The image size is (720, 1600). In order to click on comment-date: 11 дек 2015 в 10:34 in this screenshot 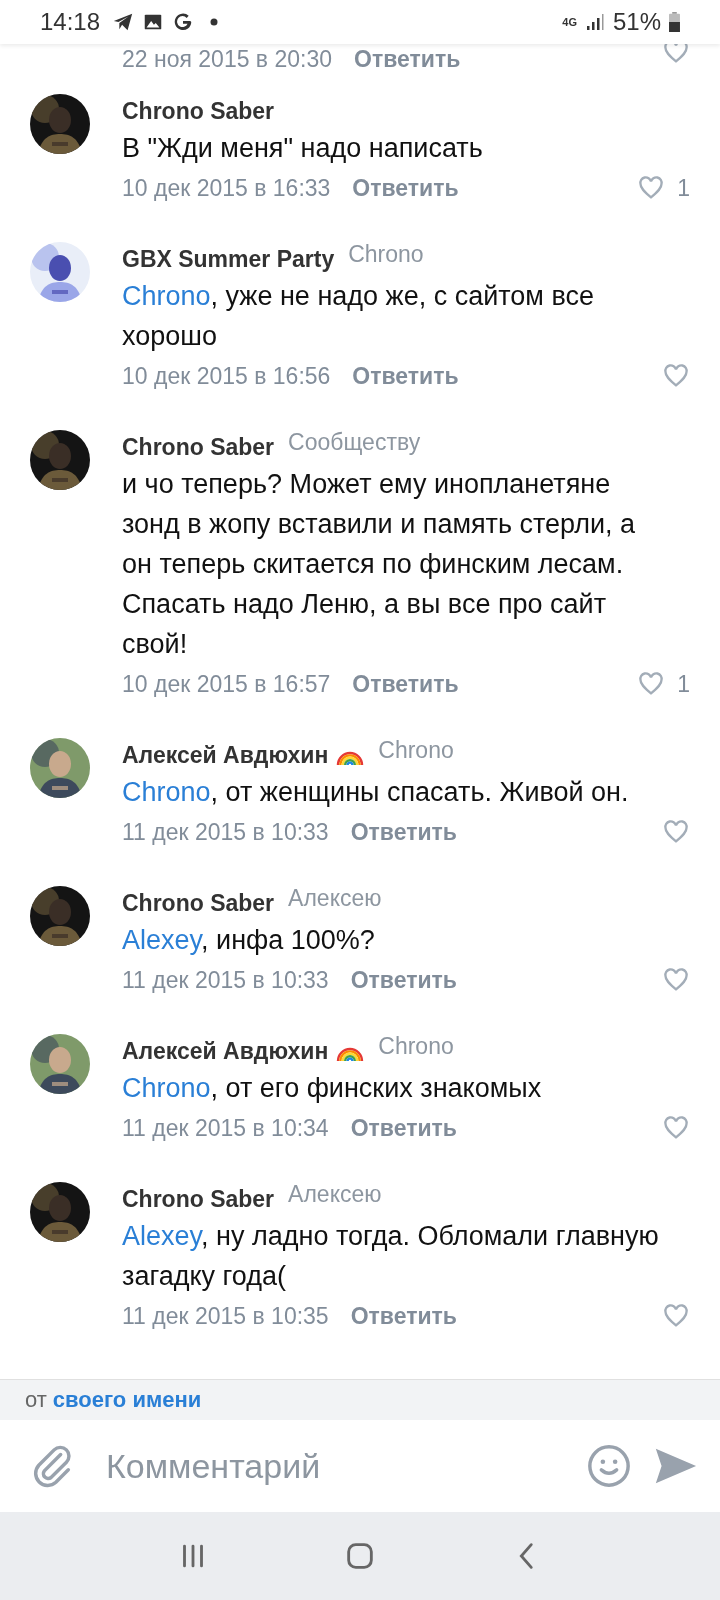, I will do `click(225, 1128)`.